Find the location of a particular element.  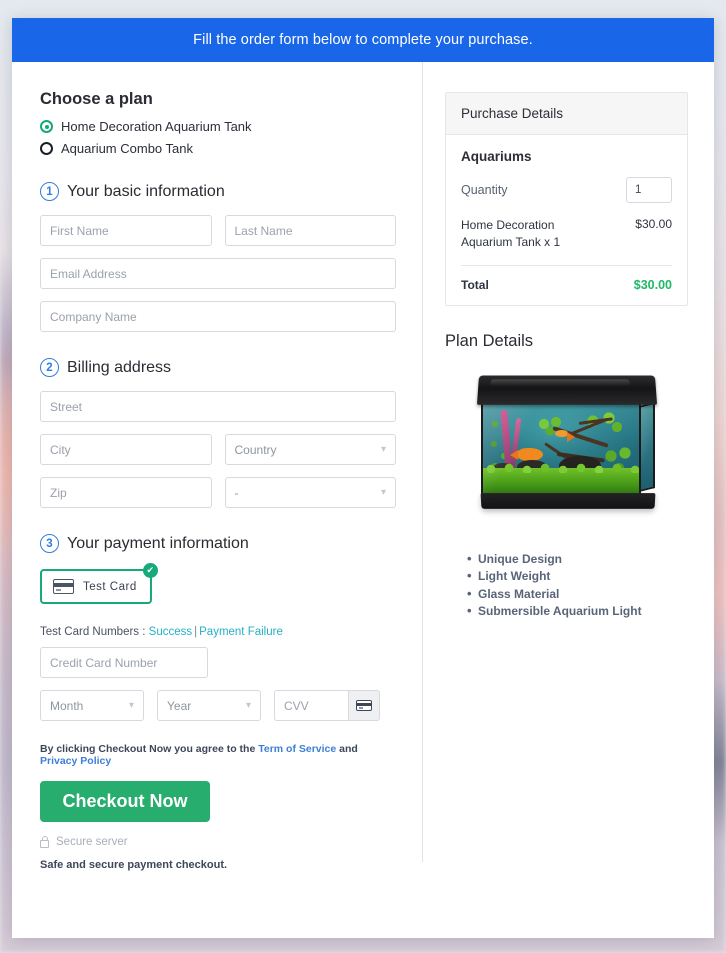

lock-icon is located at coordinates (44, 842).